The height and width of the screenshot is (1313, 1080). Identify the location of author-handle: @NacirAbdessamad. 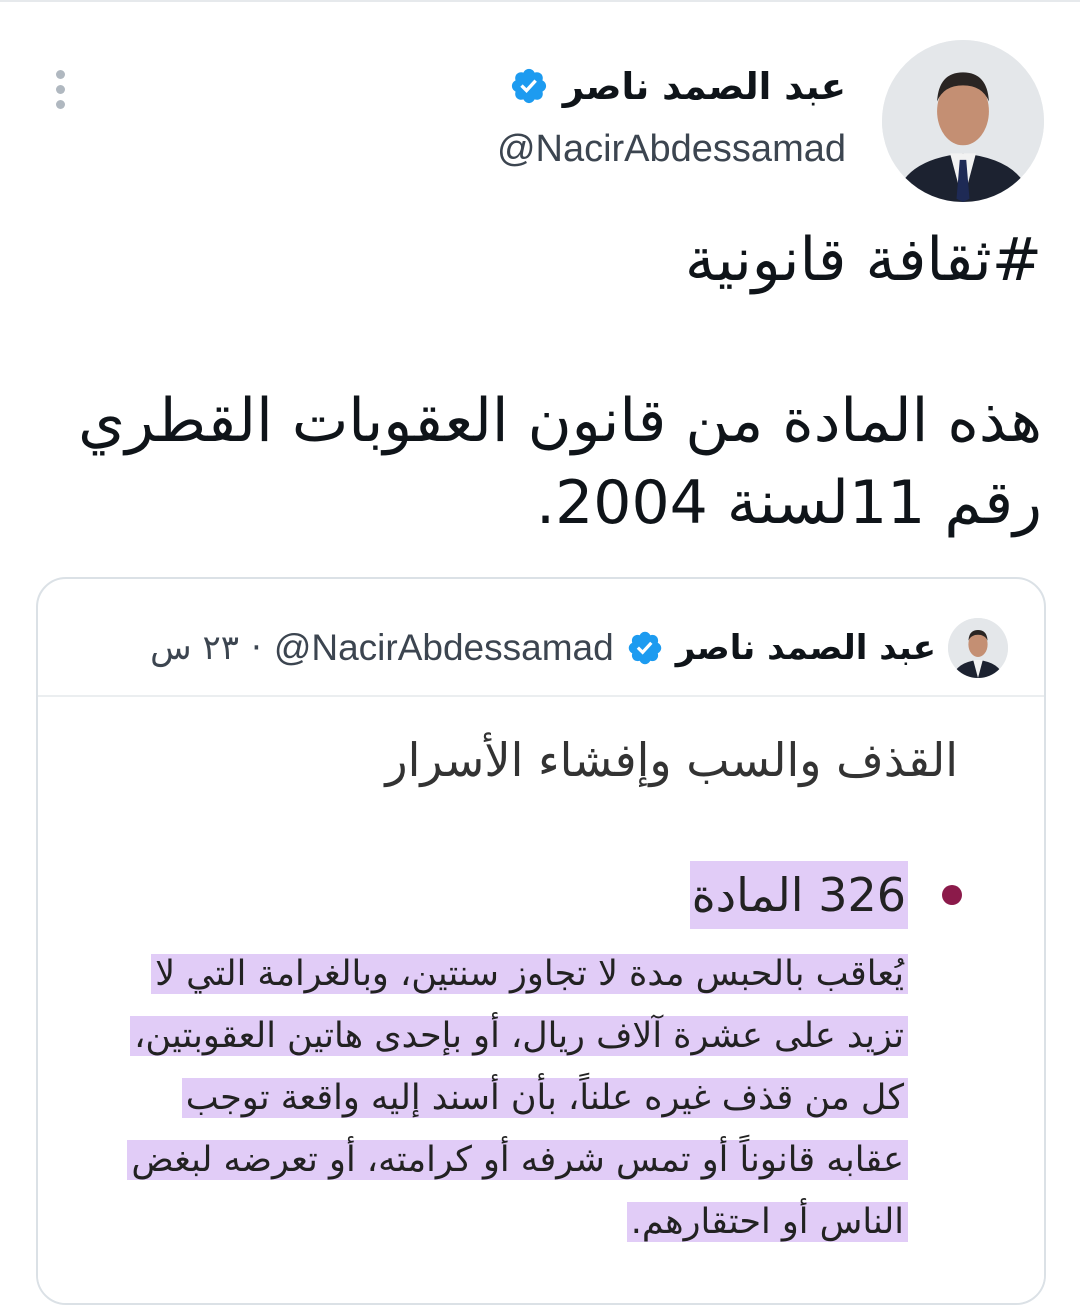
(566, 149).